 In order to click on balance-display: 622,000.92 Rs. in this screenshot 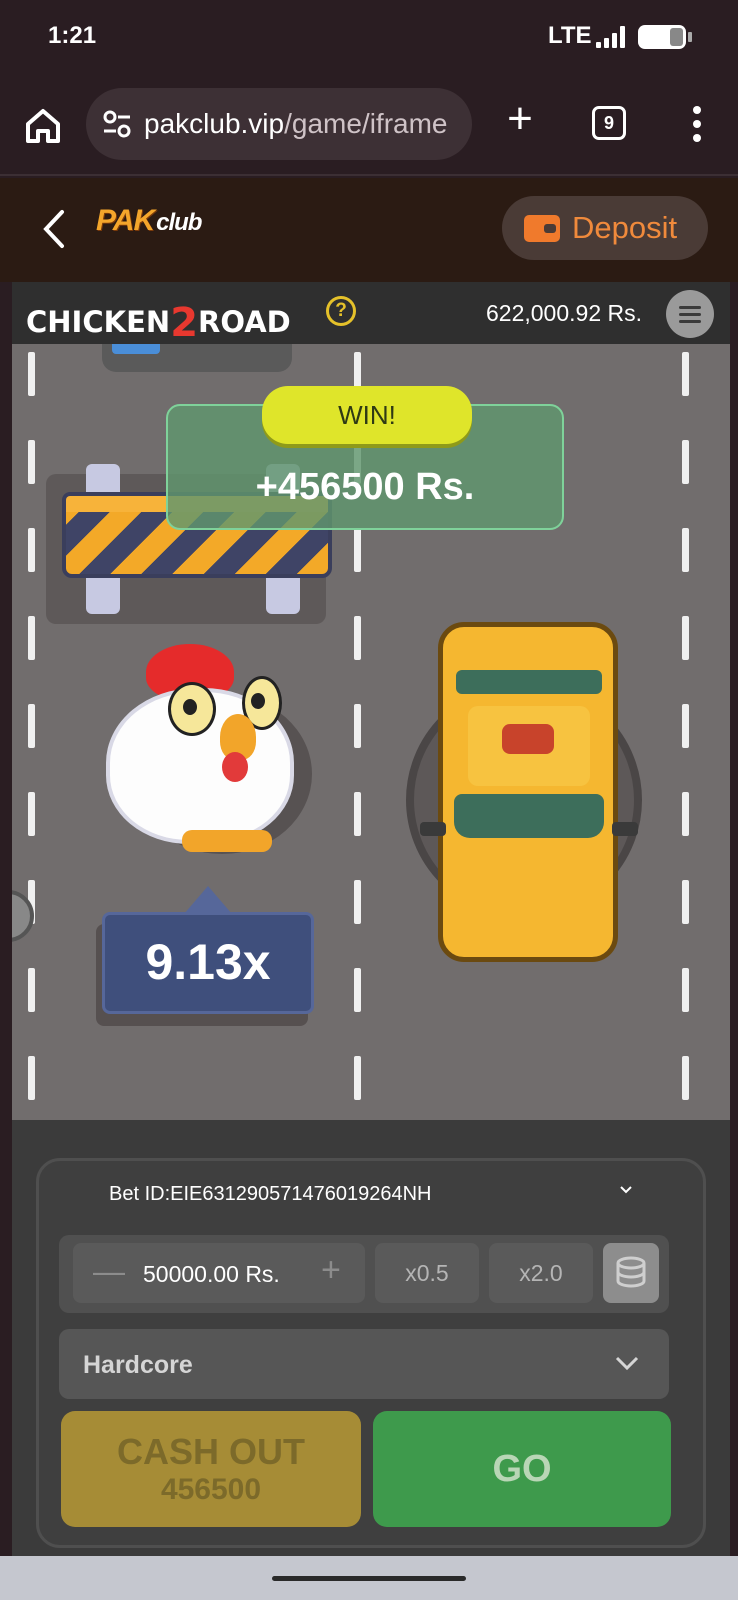, I will do `click(564, 313)`.